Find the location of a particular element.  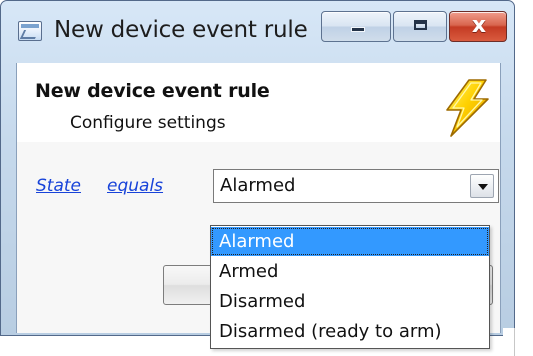

dropdown-option-armed: Armed is located at coordinates (350, 271).